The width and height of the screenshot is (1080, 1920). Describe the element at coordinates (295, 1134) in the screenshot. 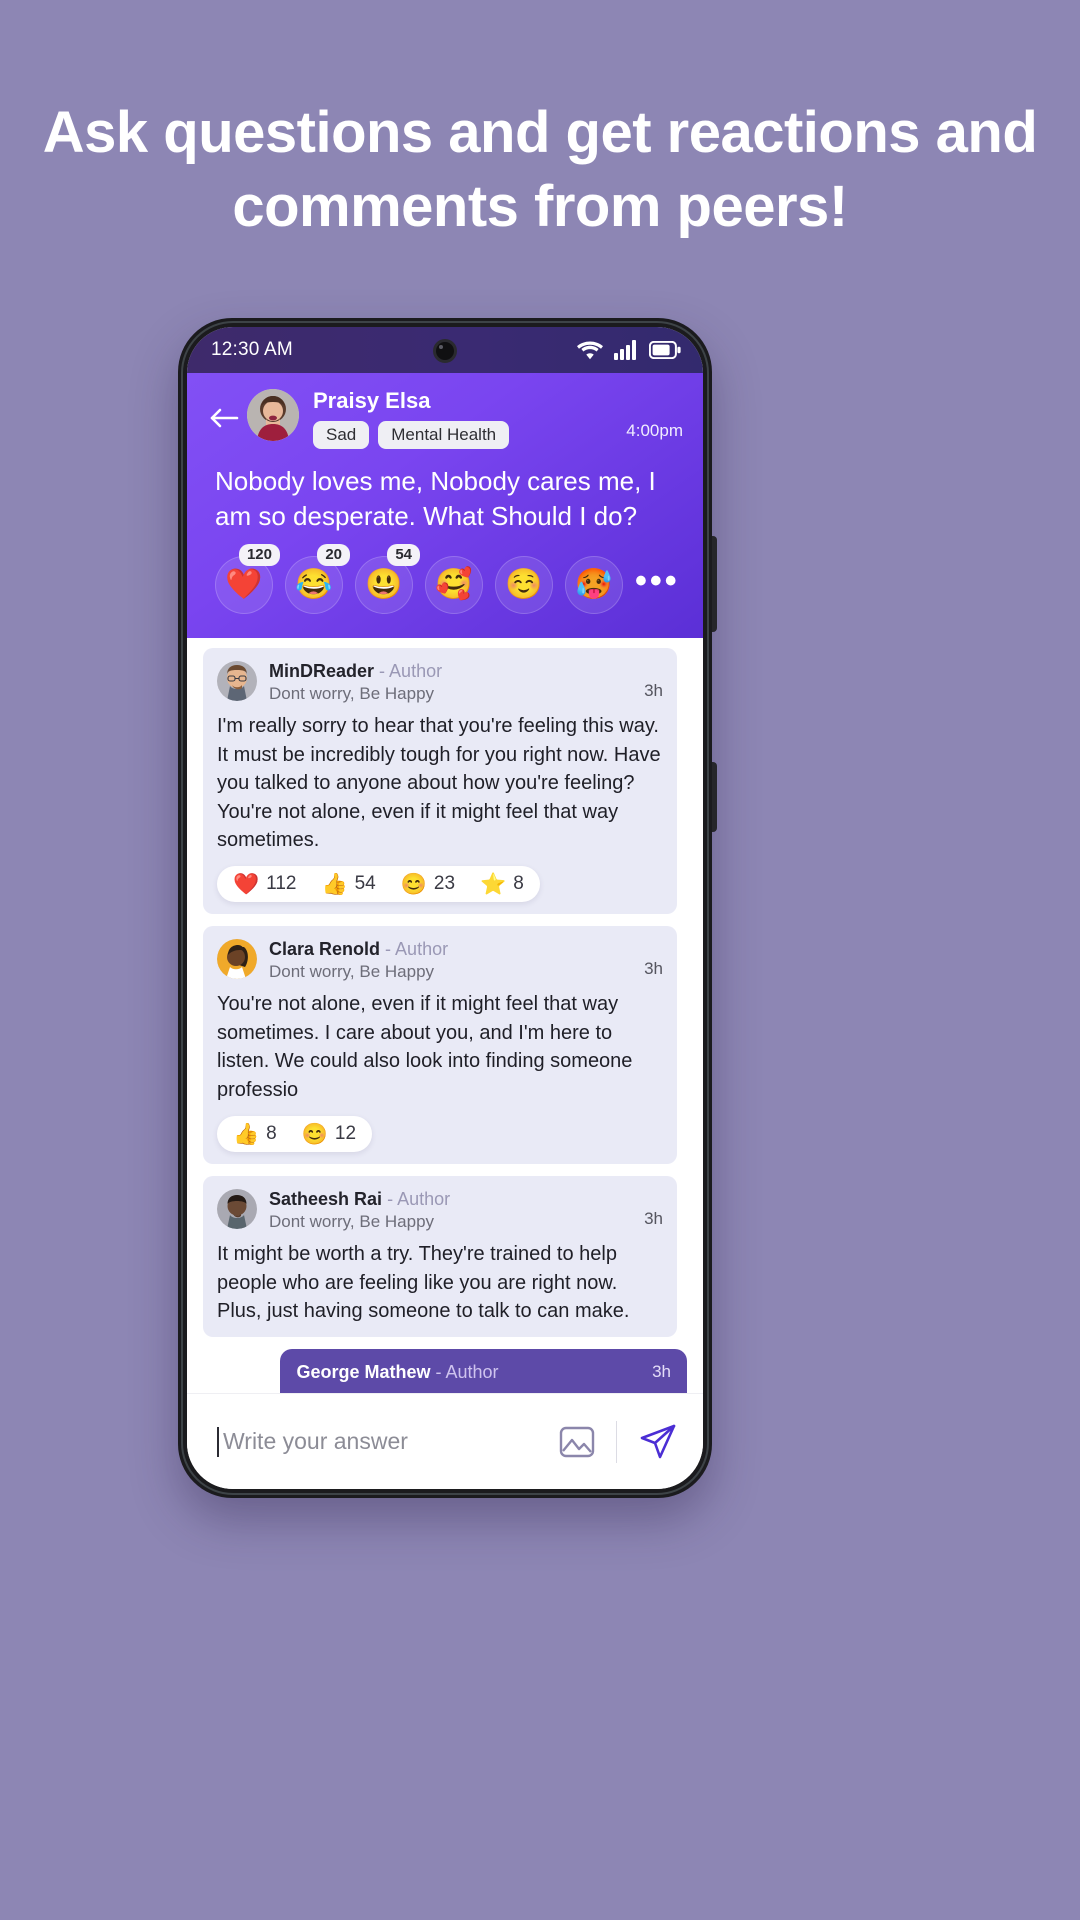

I see `comment-reaction-pill: 👍 8 😊 12` at that location.